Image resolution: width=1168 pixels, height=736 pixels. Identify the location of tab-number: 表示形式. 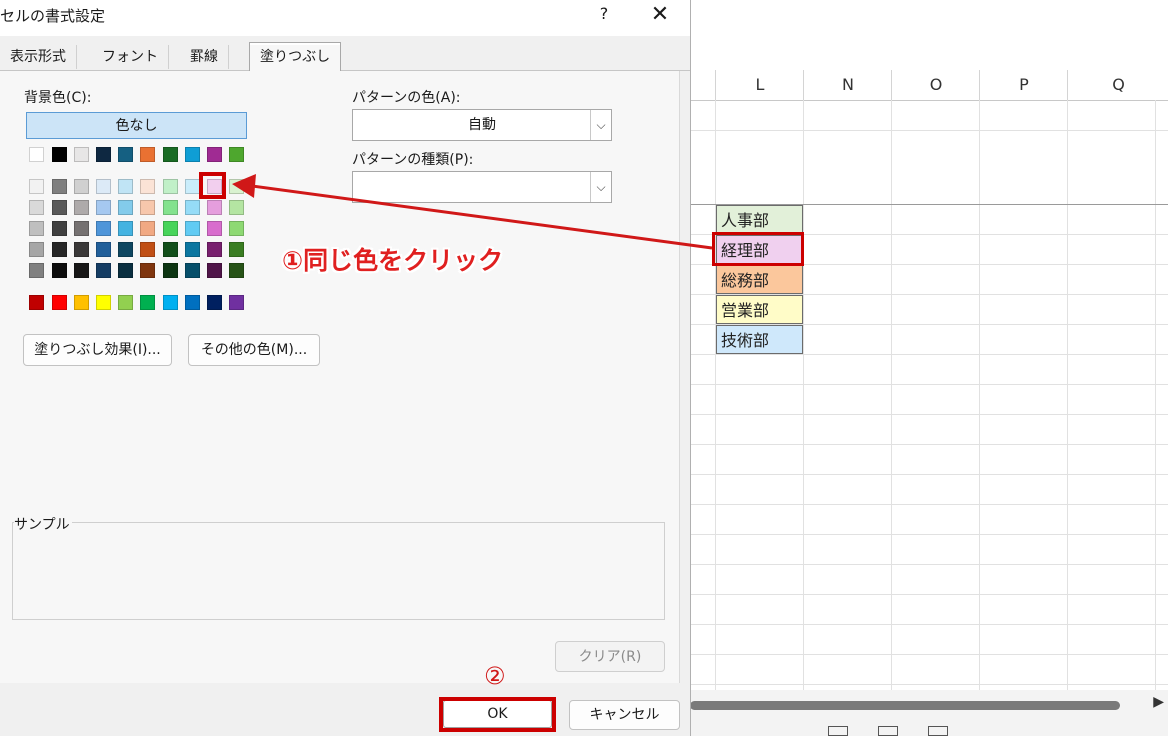
(38, 57).